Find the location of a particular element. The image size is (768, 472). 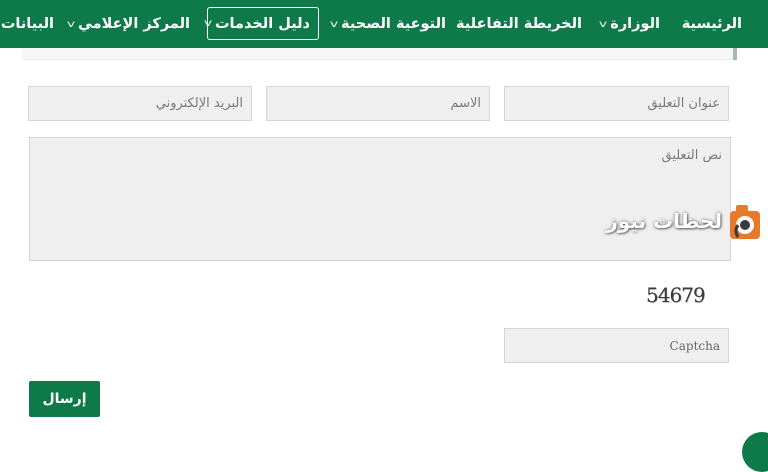

watermark: لحظات نيوز is located at coordinates (686, 224).